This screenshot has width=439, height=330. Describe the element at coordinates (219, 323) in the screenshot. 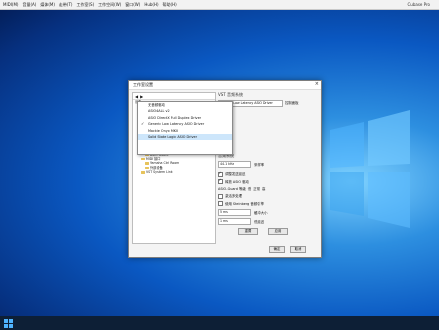

I see `taskbar` at that location.